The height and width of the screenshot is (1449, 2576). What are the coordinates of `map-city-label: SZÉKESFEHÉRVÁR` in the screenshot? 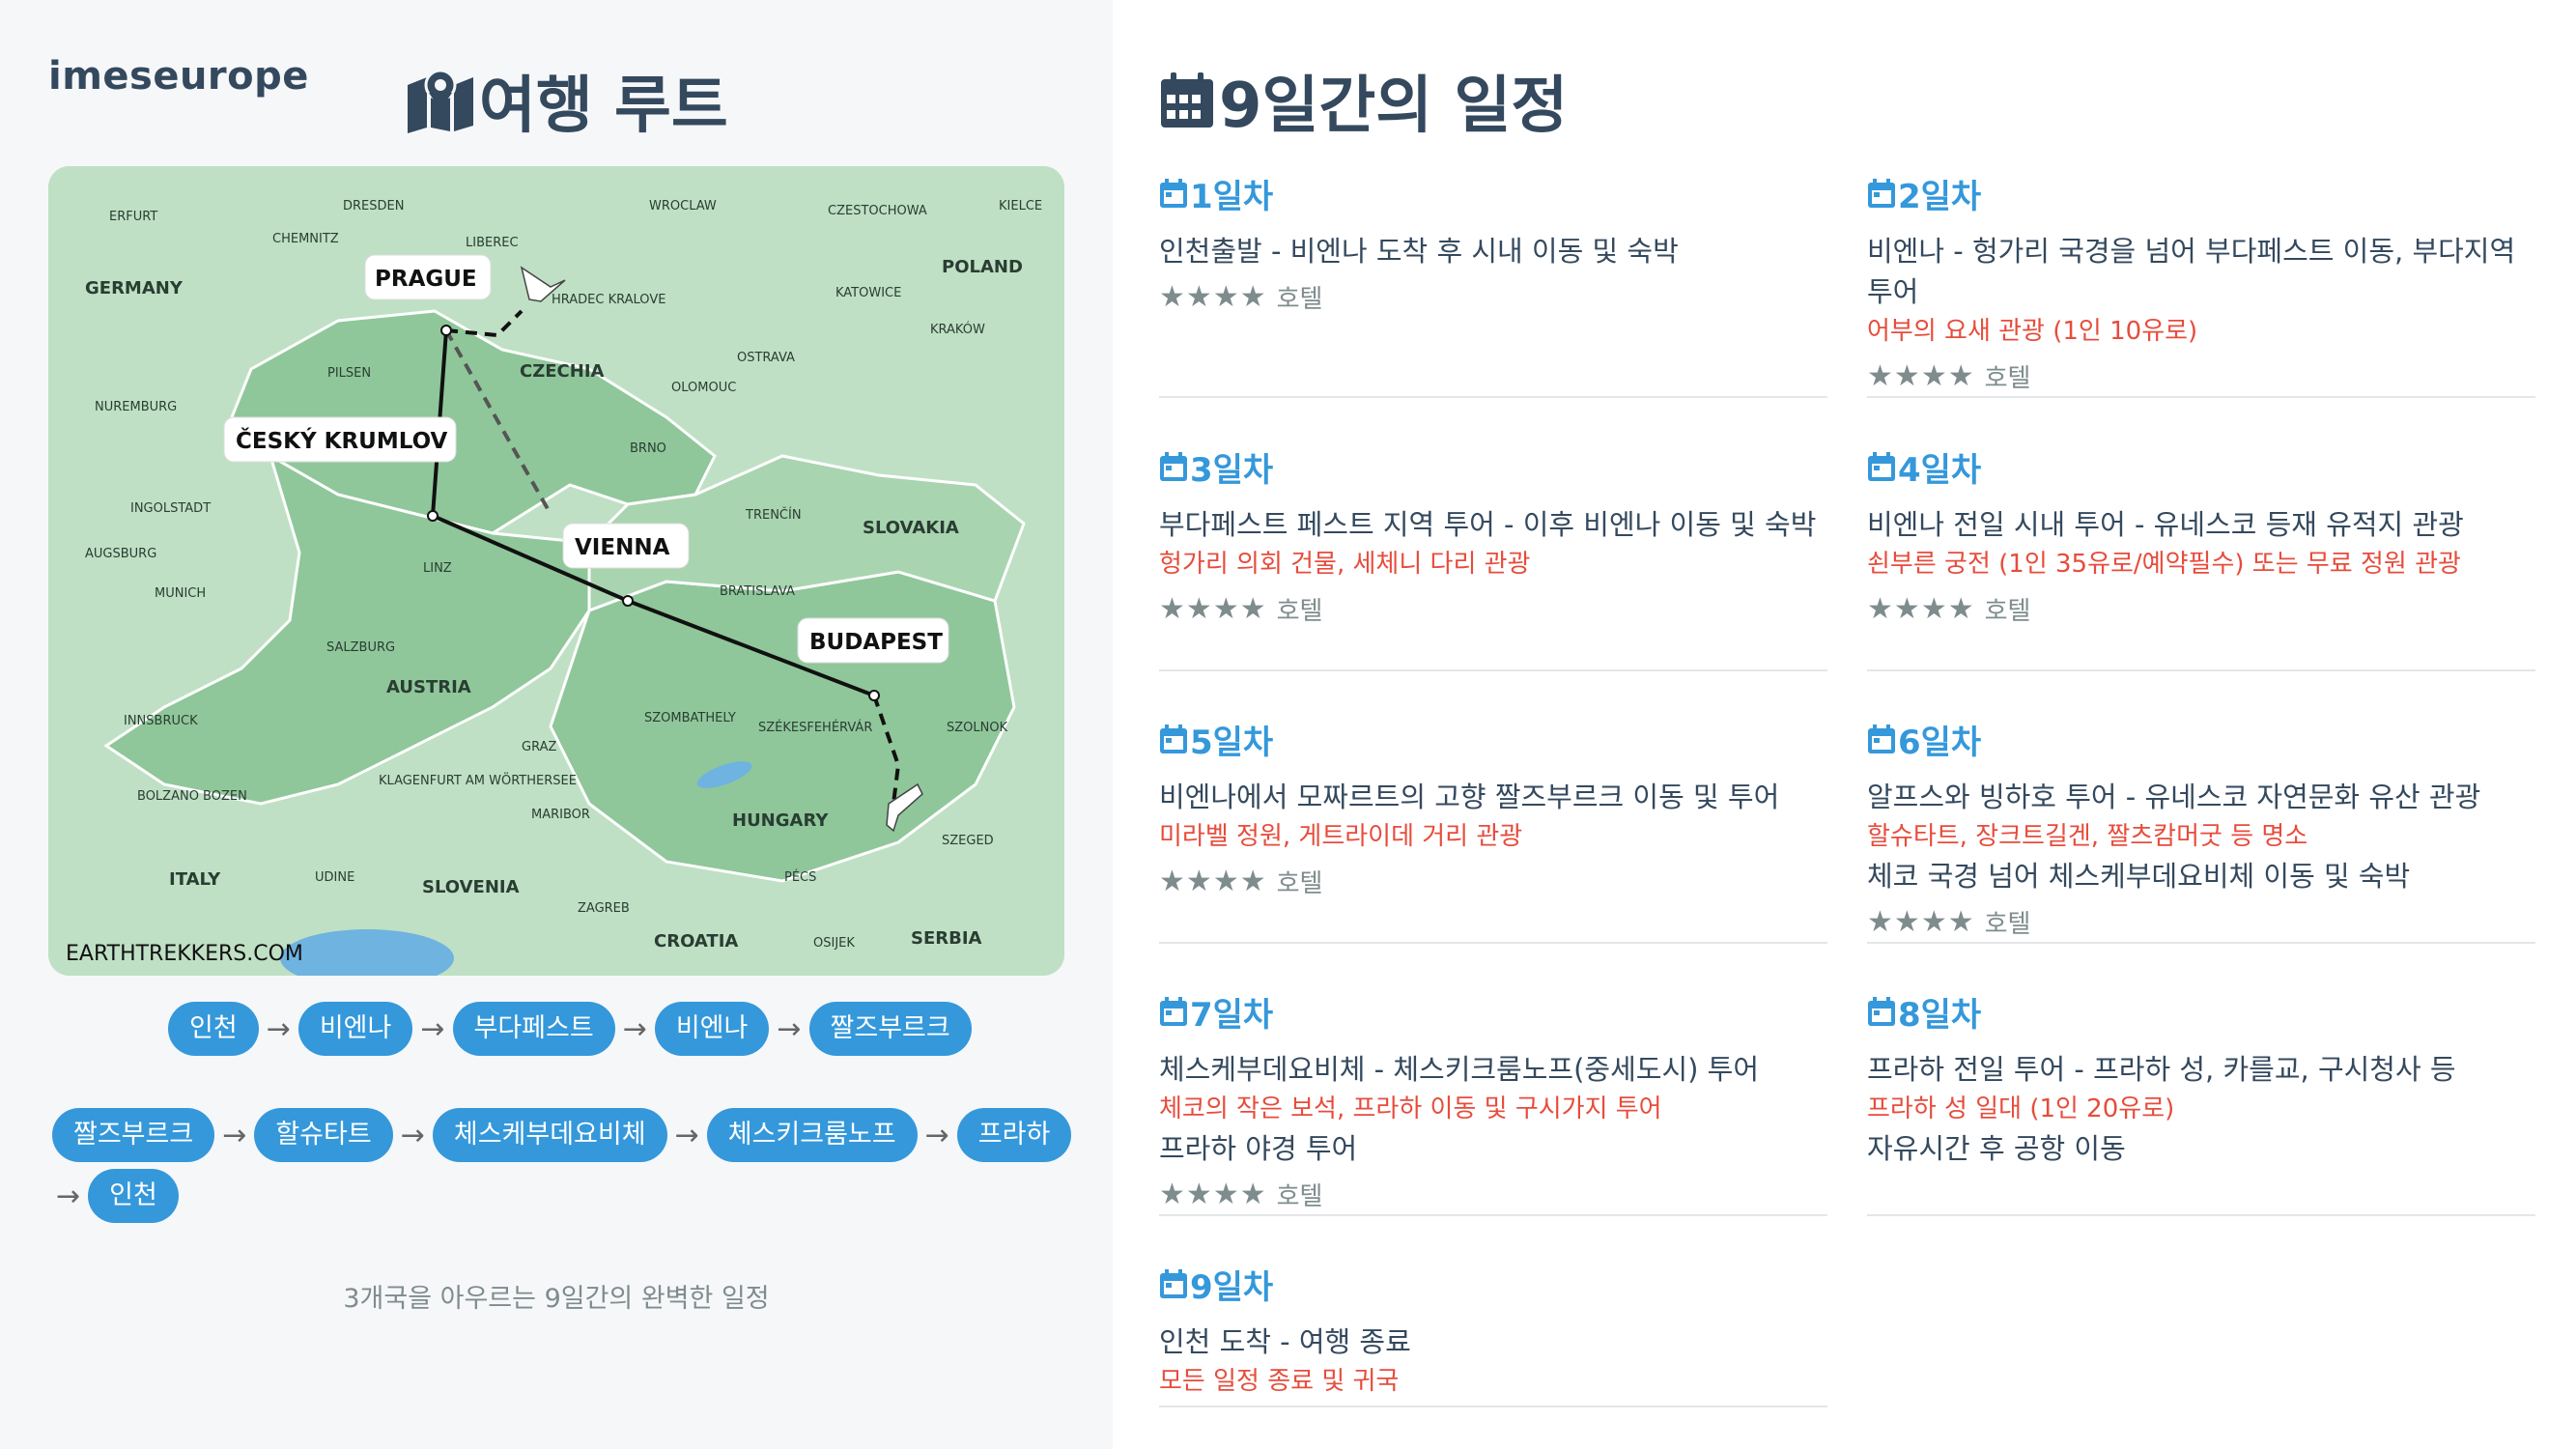 It's located at (815, 727).